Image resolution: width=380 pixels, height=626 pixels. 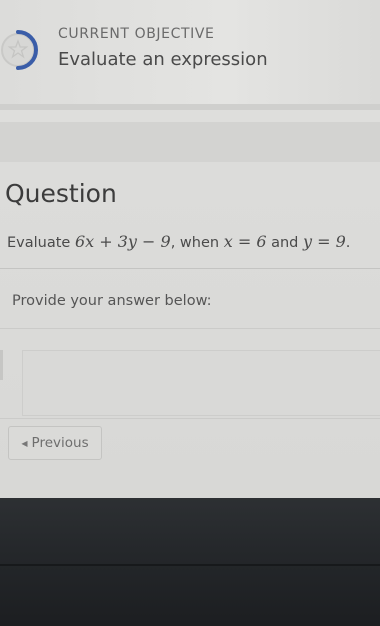 What do you see at coordinates (19, 50) in the screenshot?
I see `star-progress-icon` at bounding box center [19, 50].